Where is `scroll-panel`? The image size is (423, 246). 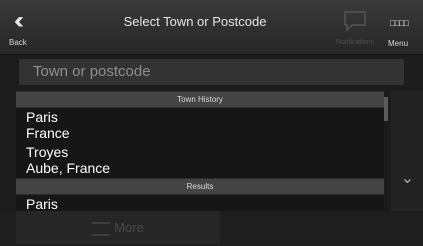 scroll-panel is located at coordinates (407, 151).